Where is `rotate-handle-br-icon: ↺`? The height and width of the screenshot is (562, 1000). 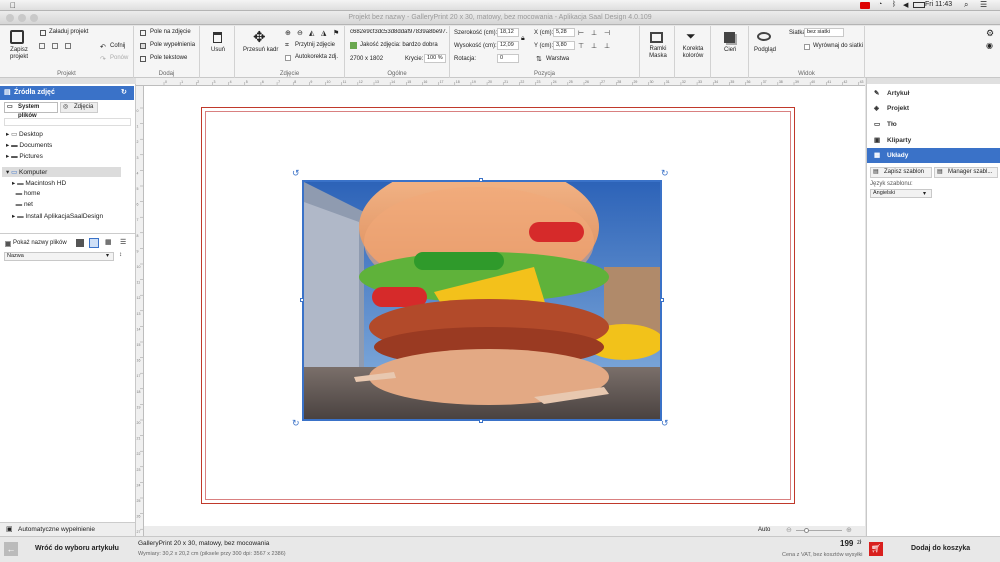
rotate-handle-br-icon: ↺ is located at coordinates (665, 423).